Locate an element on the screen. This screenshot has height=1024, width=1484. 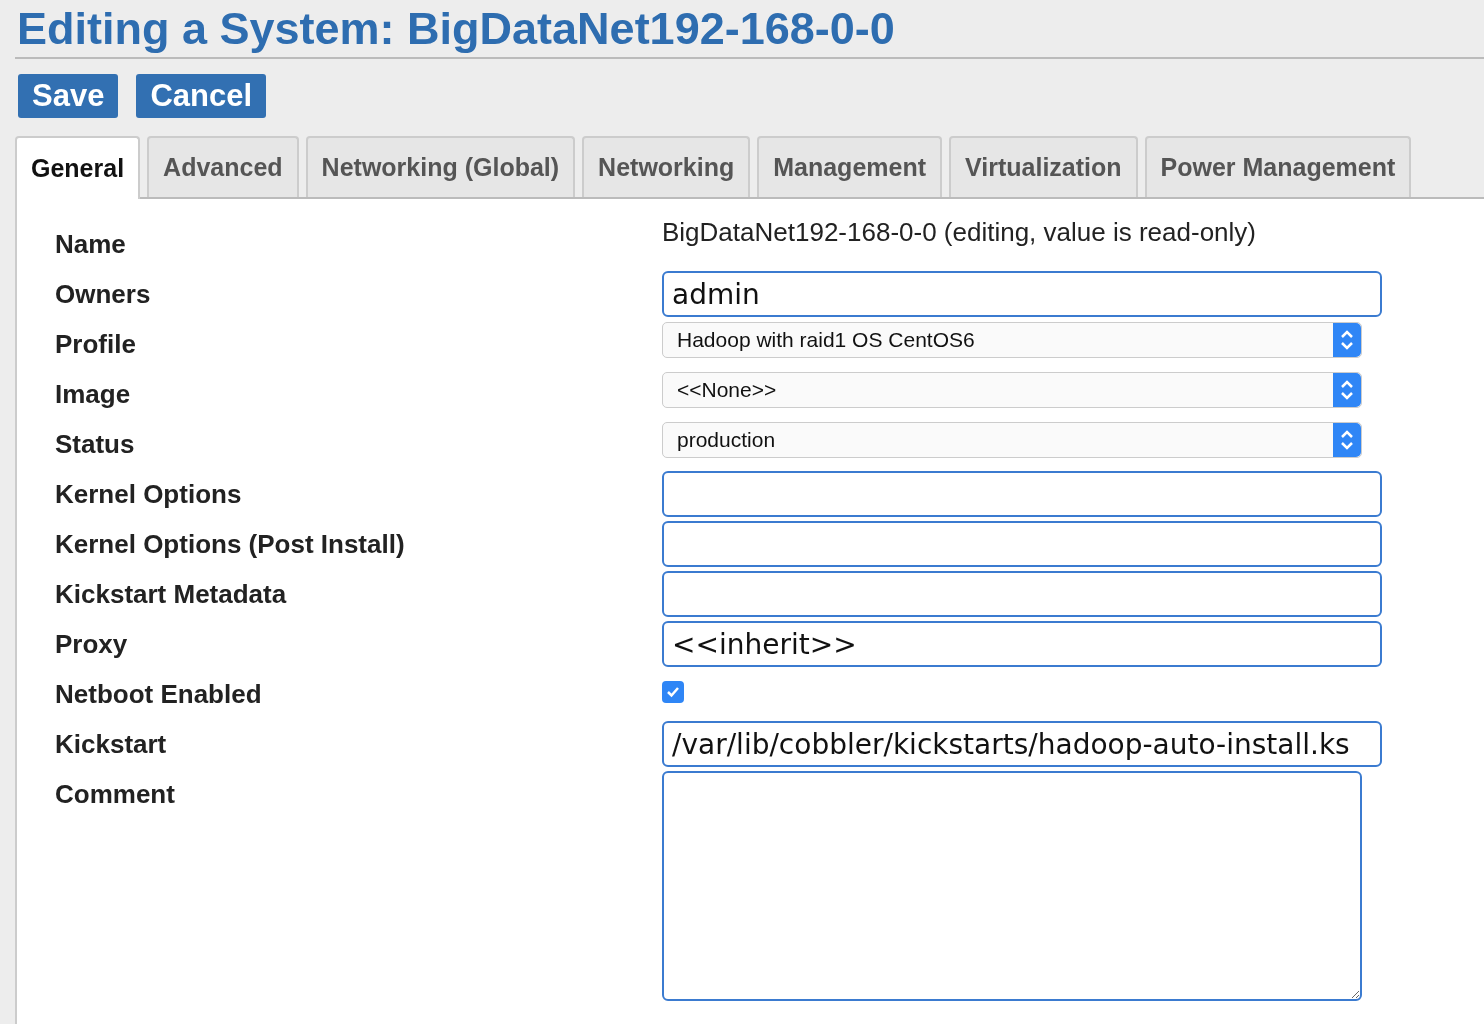
tab: Networking is located at coordinates (666, 166).